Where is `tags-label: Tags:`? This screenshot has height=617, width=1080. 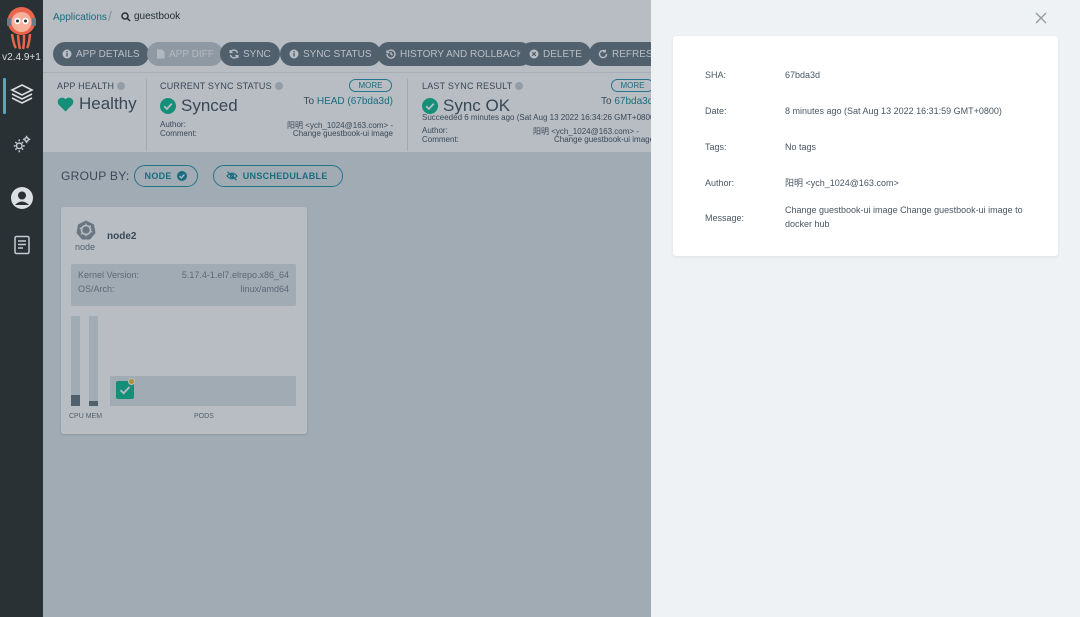 tags-label: Tags: is located at coordinates (716, 147).